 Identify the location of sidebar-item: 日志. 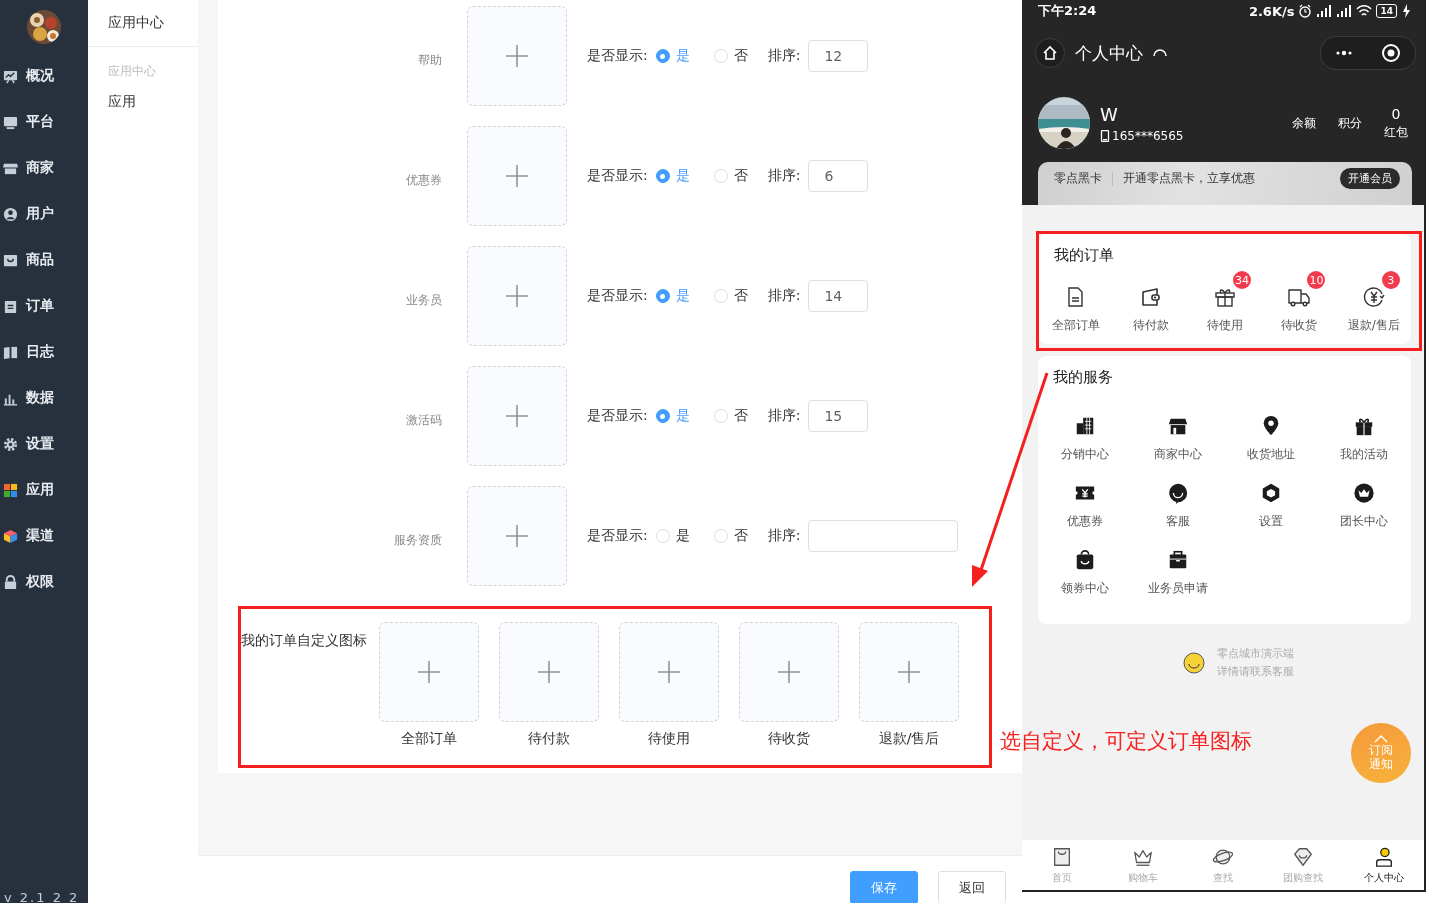
(44, 352).